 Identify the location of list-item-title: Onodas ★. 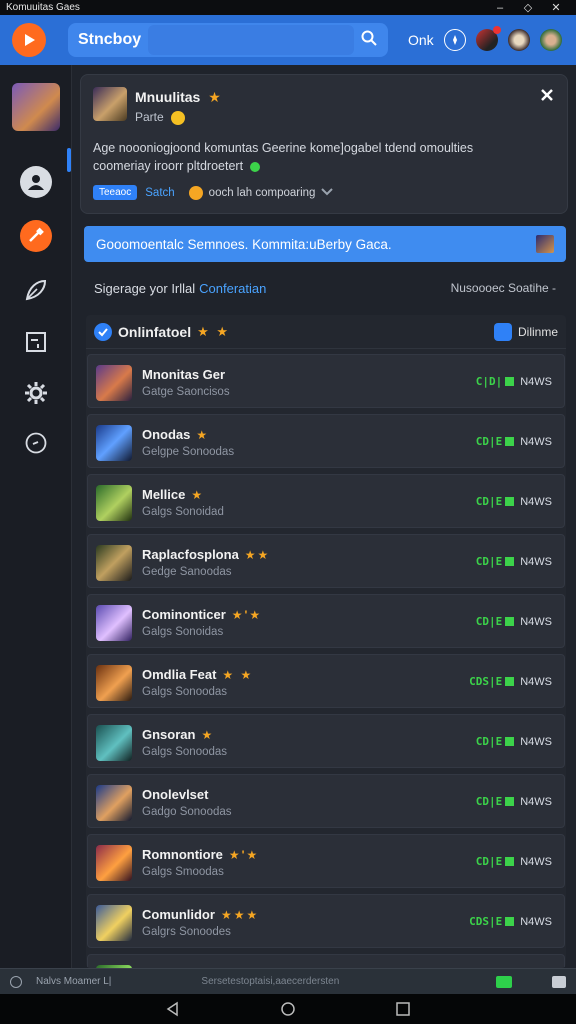
(176, 434).